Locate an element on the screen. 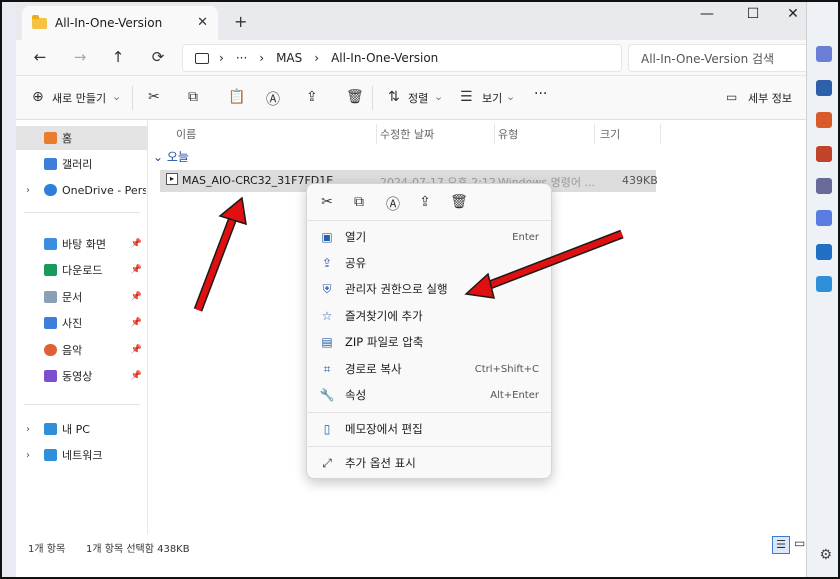 The image size is (840, 579). sidebar-item-this-pc: › 내 PC is located at coordinates (82, 429).